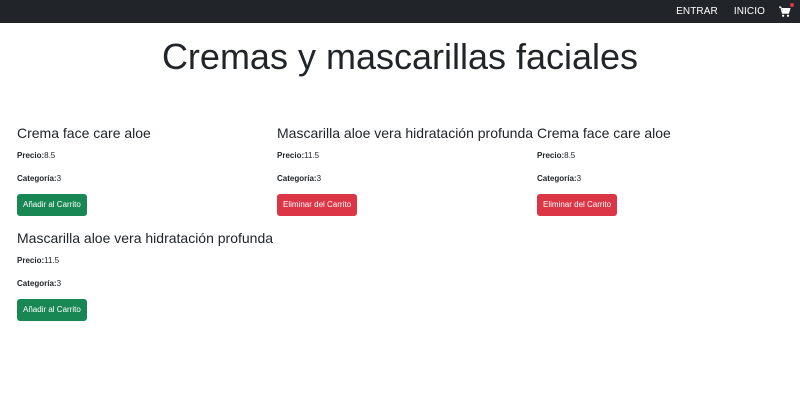 The image size is (800, 400). Describe the element at coordinates (749, 11) in the screenshot. I see `nav-link-inicio: INICIO` at that location.